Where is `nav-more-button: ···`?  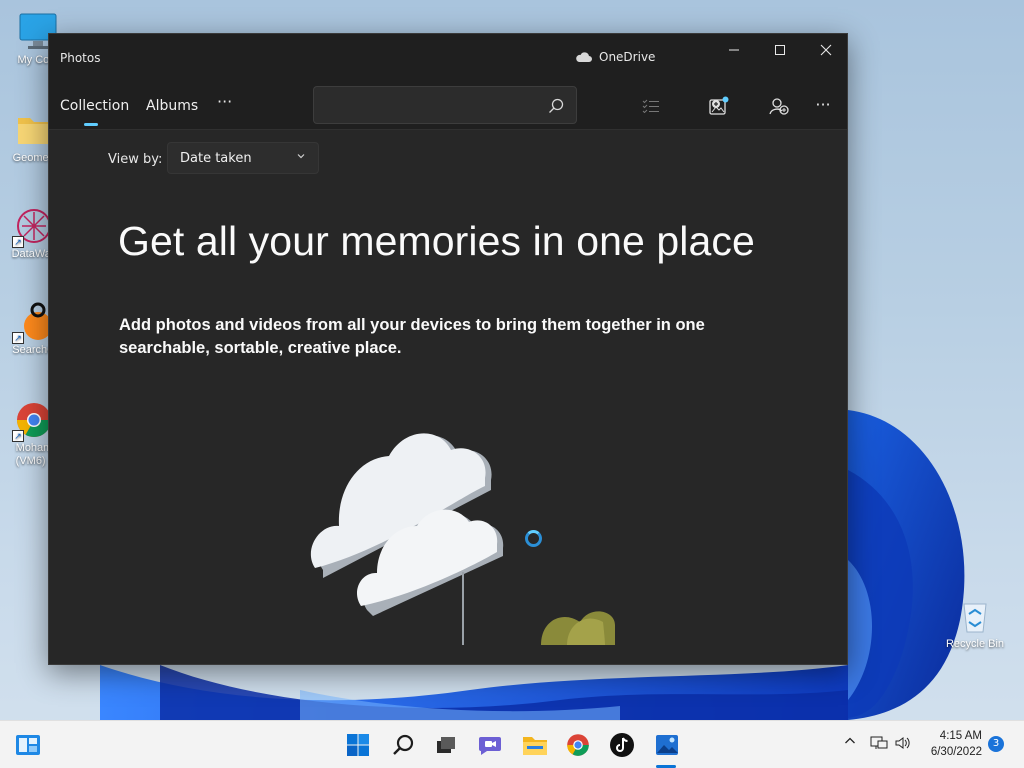
nav-more-button: ··· is located at coordinates (224, 101).